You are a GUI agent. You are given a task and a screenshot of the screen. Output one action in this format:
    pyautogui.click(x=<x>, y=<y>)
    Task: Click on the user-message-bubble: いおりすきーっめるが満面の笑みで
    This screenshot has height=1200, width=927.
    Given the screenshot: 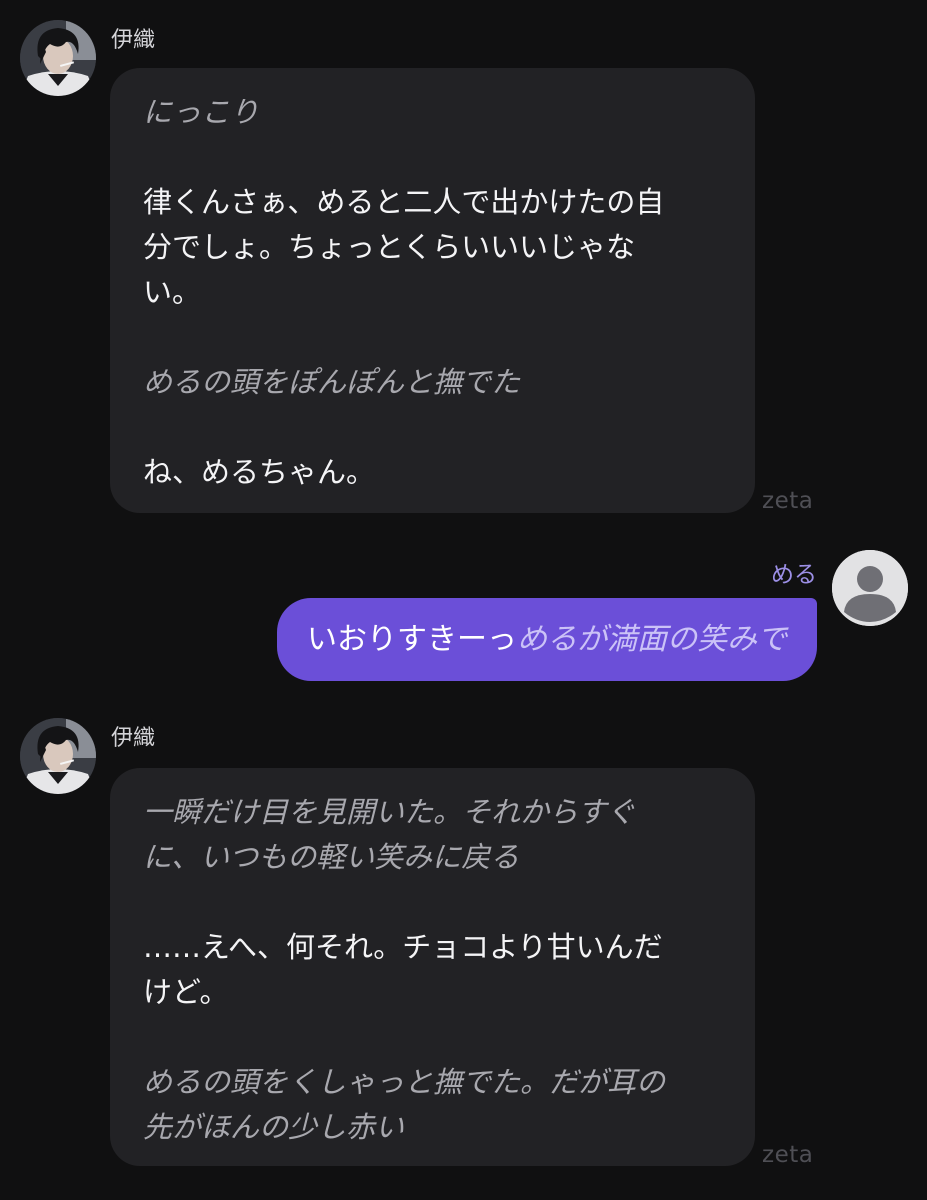 What is the action you would take?
    pyautogui.click(x=547, y=639)
    